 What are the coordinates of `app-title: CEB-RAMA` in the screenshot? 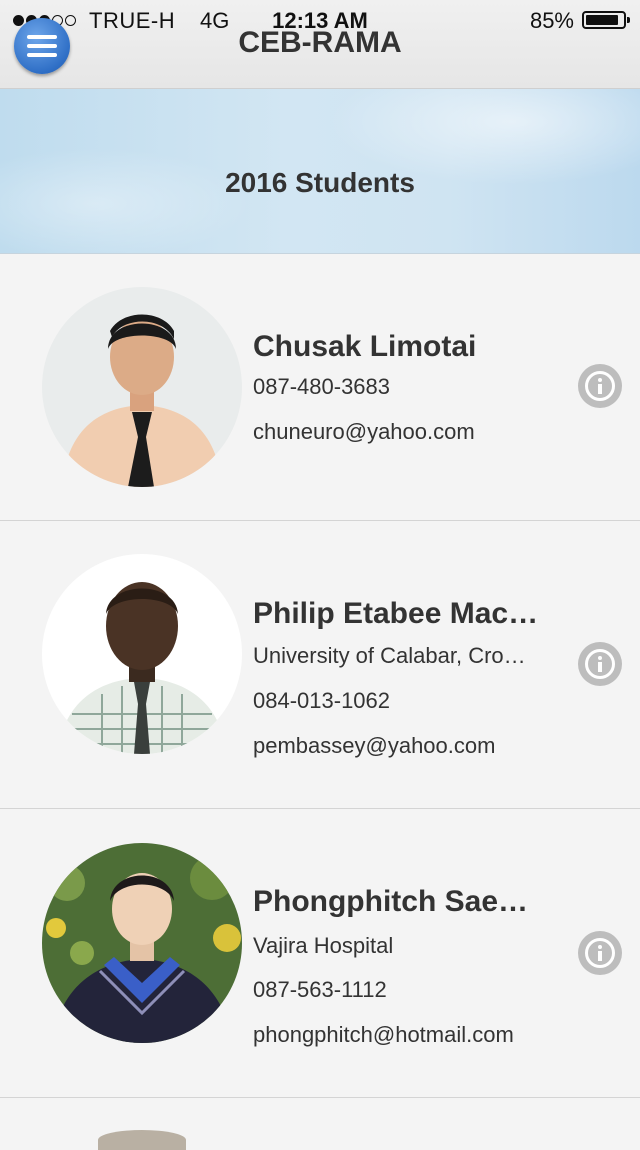 It's located at (320, 42).